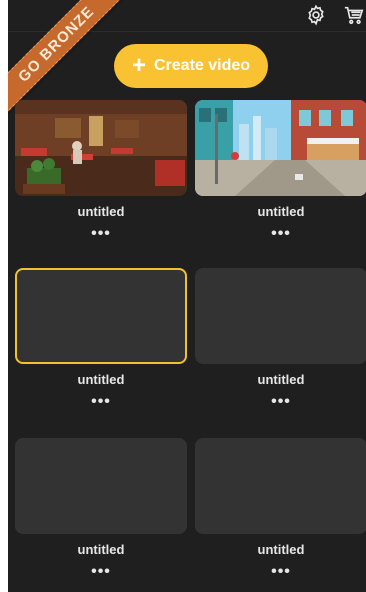  I want to click on video-thumbnail-street, so click(280, 148).